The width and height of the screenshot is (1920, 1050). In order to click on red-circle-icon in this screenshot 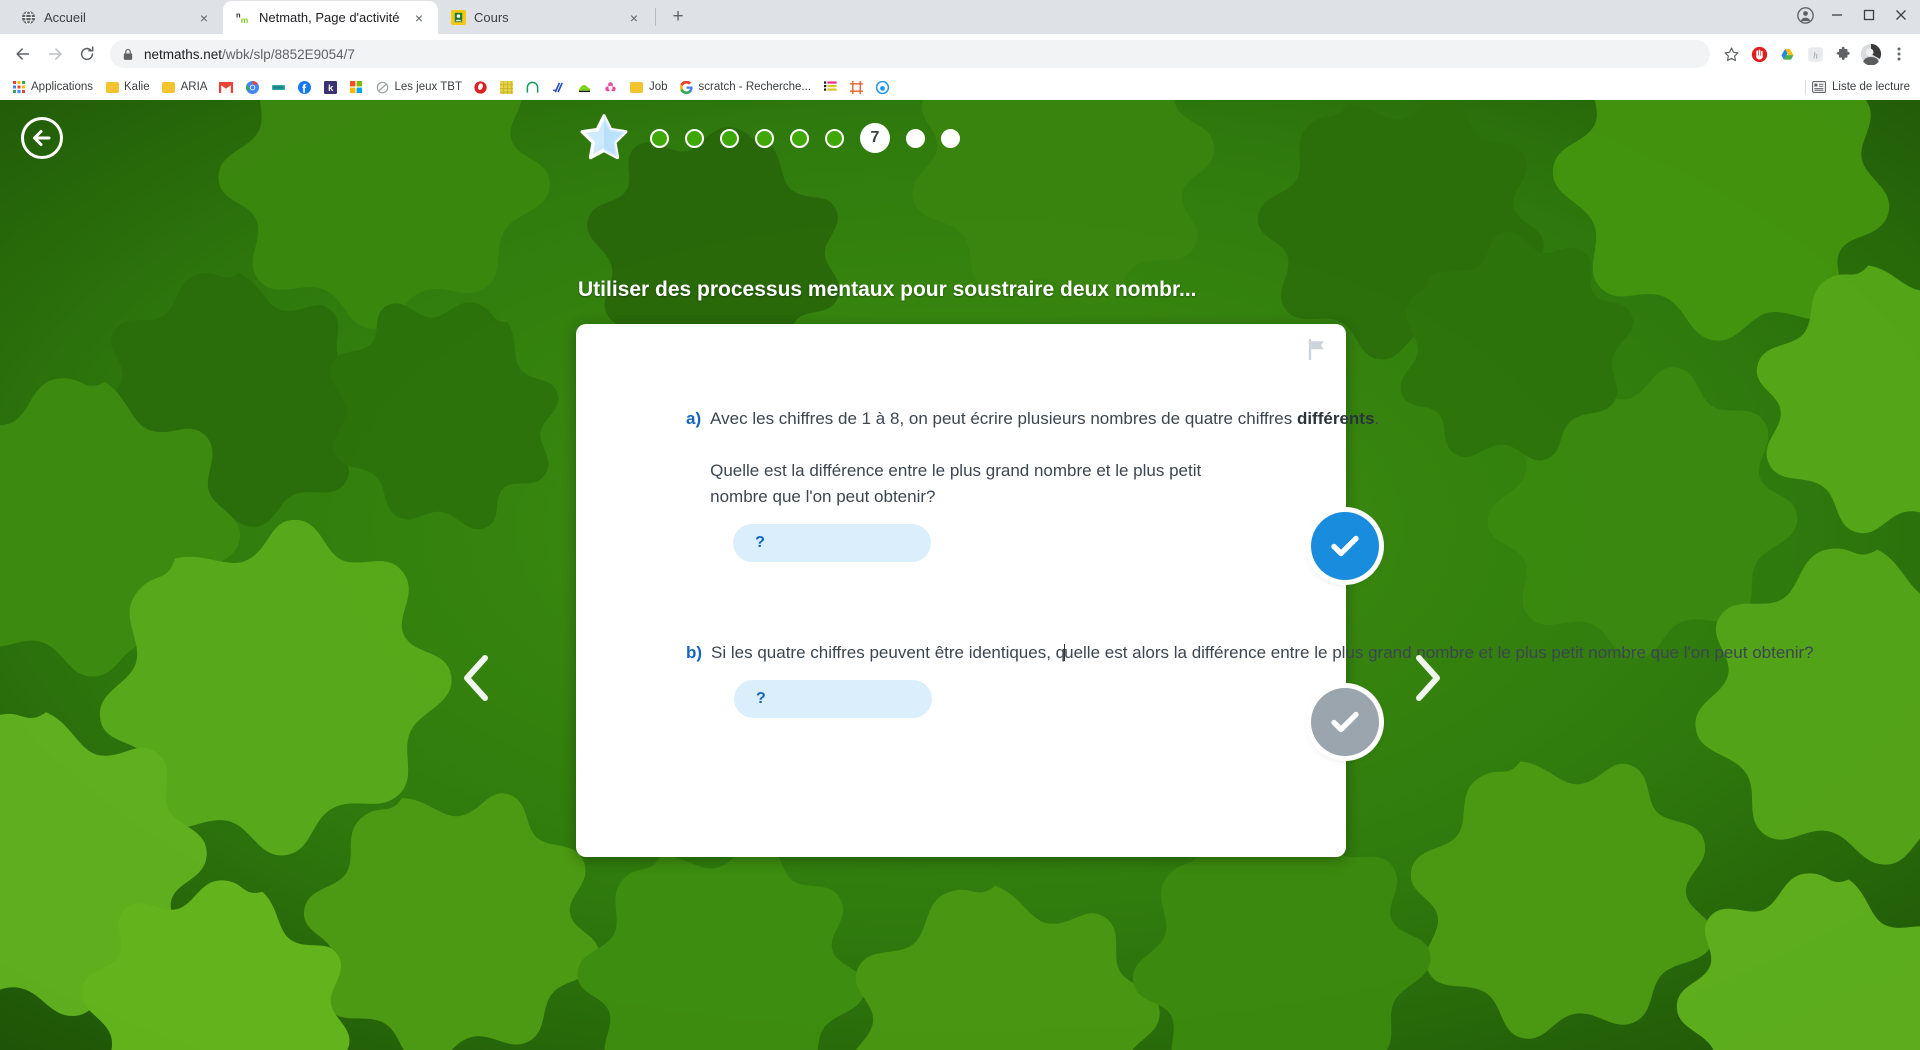, I will do `click(481, 87)`.